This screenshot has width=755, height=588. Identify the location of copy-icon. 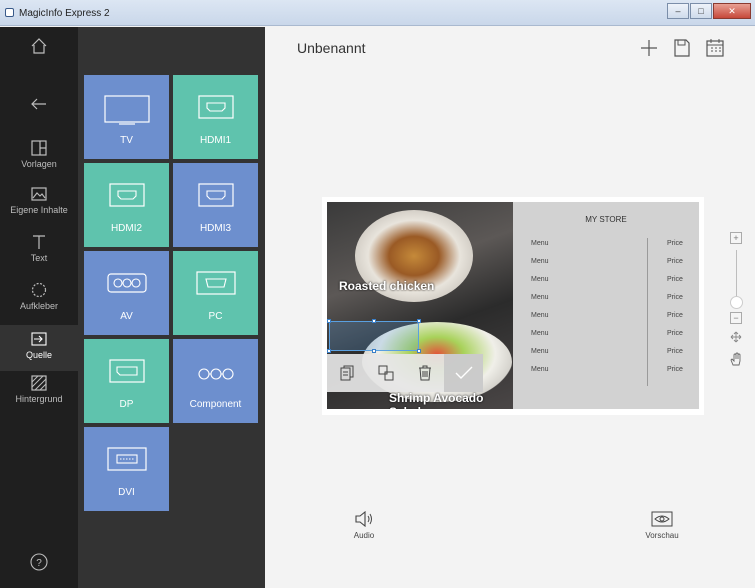
(346, 373).